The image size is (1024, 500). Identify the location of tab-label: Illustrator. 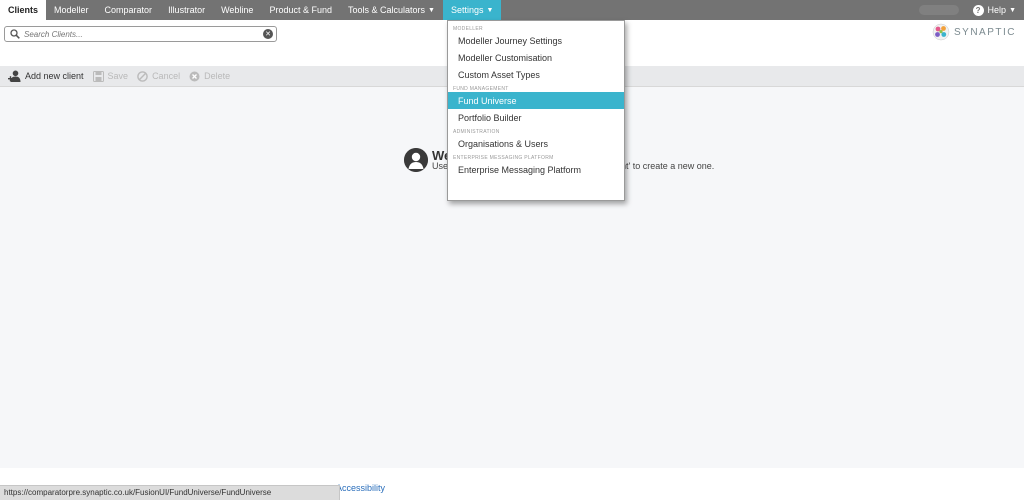
(187, 10).